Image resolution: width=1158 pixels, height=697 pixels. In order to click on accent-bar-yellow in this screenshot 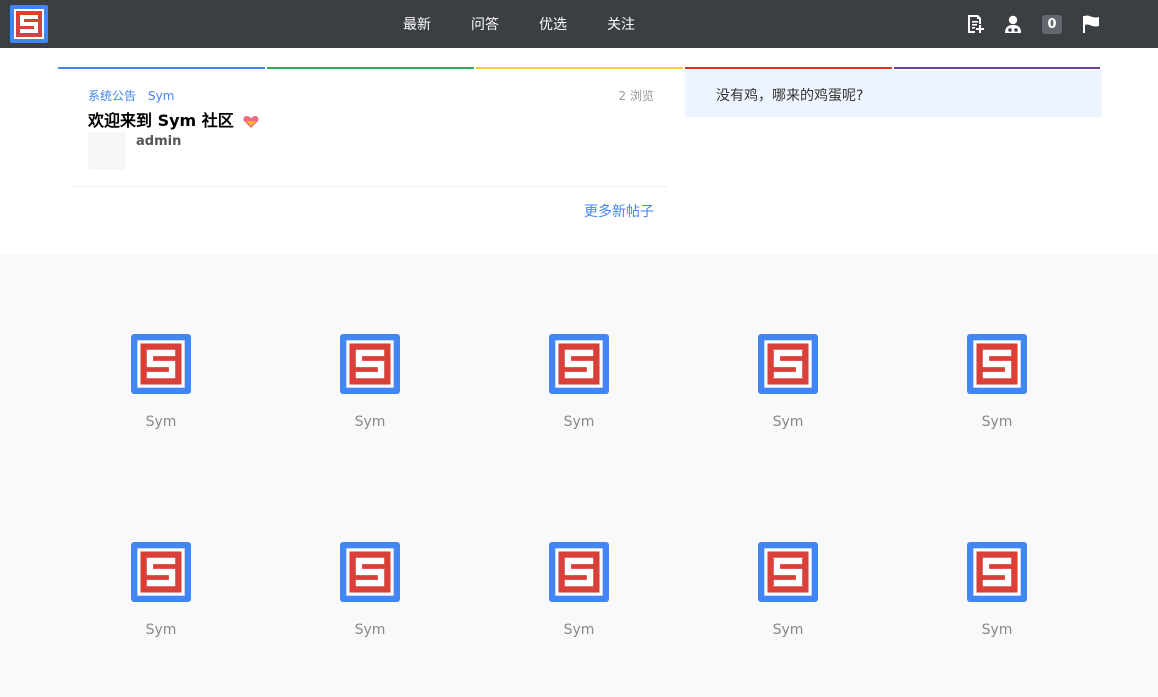, I will do `click(579, 68)`.